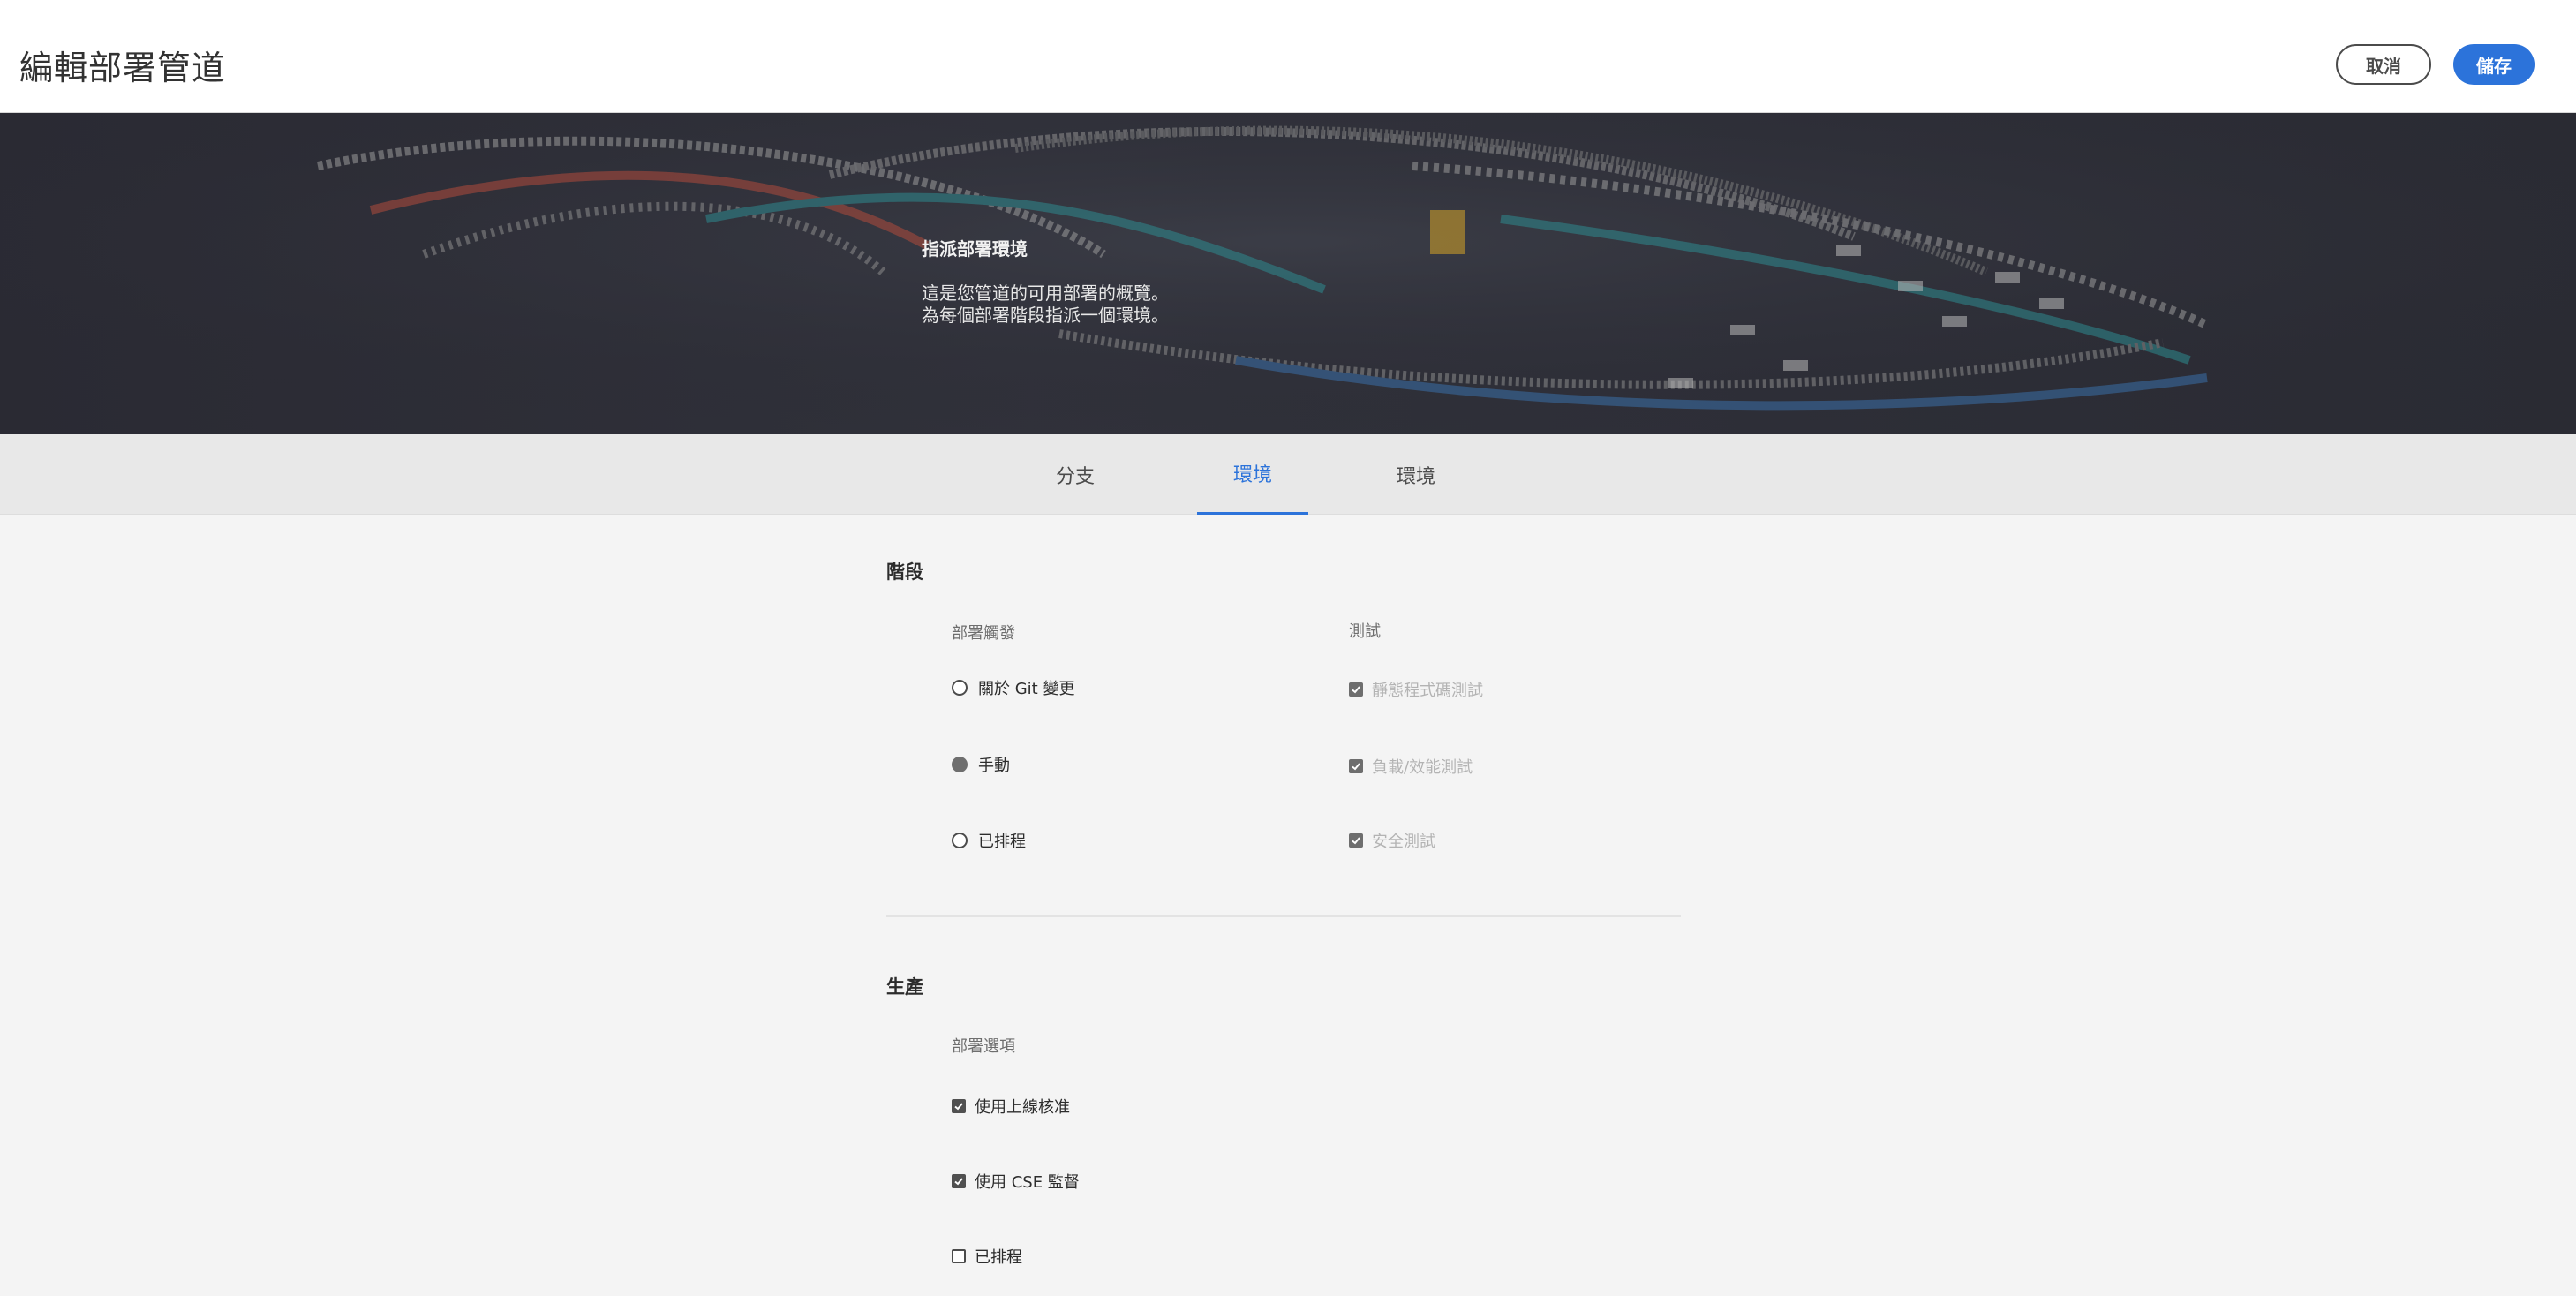 The width and height of the screenshot is (2576, 1296). What do you see at coordinates (984, 1046) in the screenshot?
I see `deploy-options-label: 部署選項` at bounding box center [984, 1046].